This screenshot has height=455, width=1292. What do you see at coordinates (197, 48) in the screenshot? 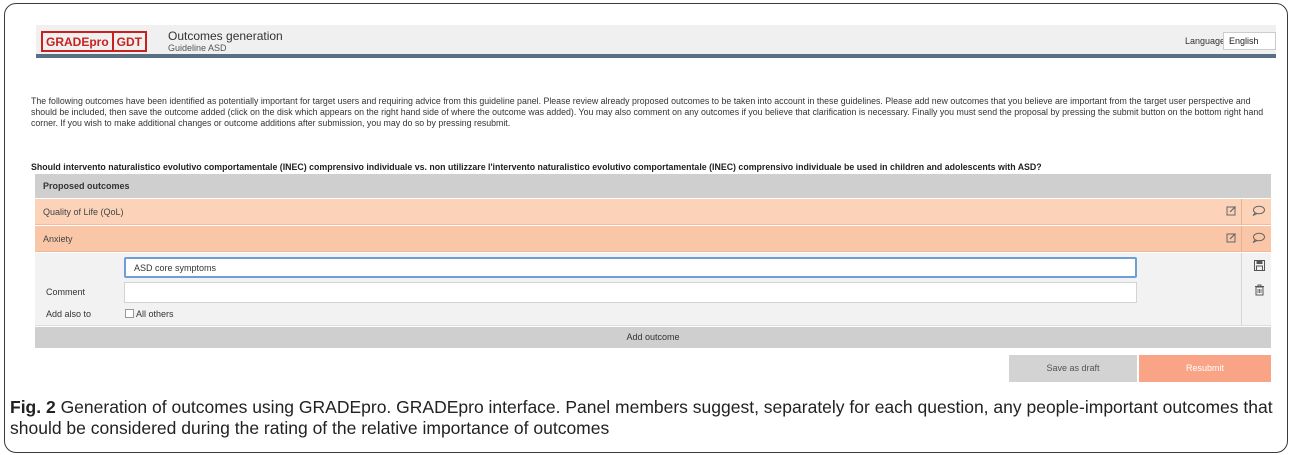
I see `page-subtitle: Guideline ASD` at bounding box center [197, 48].